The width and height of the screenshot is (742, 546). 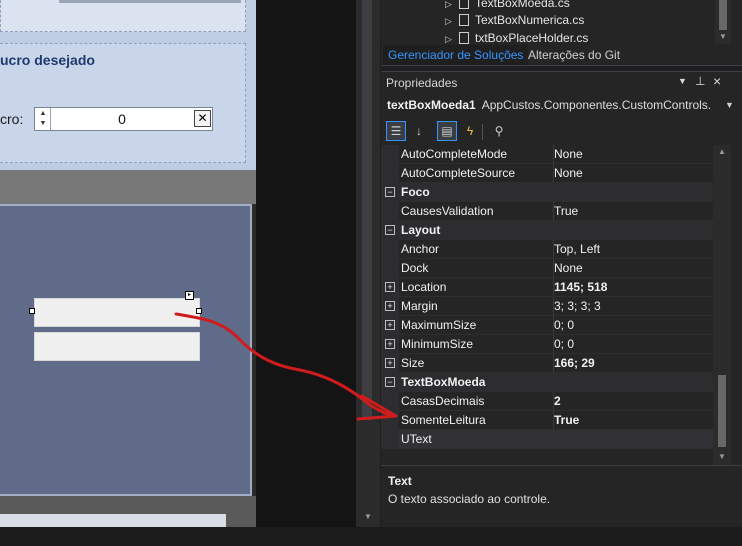 I want to click on property-row: + MaximumSize 0; 0, so click(x=547, y=325).